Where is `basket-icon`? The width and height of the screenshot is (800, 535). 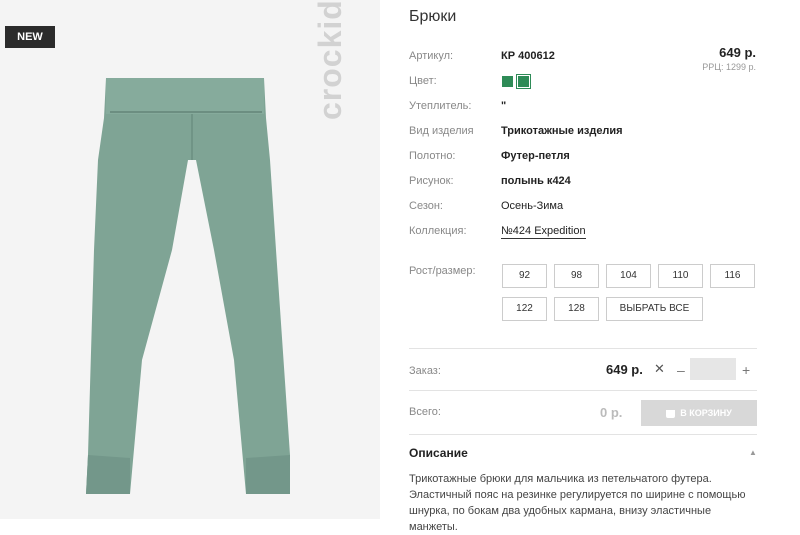
basket-icon is located at coordinates (671, 413).